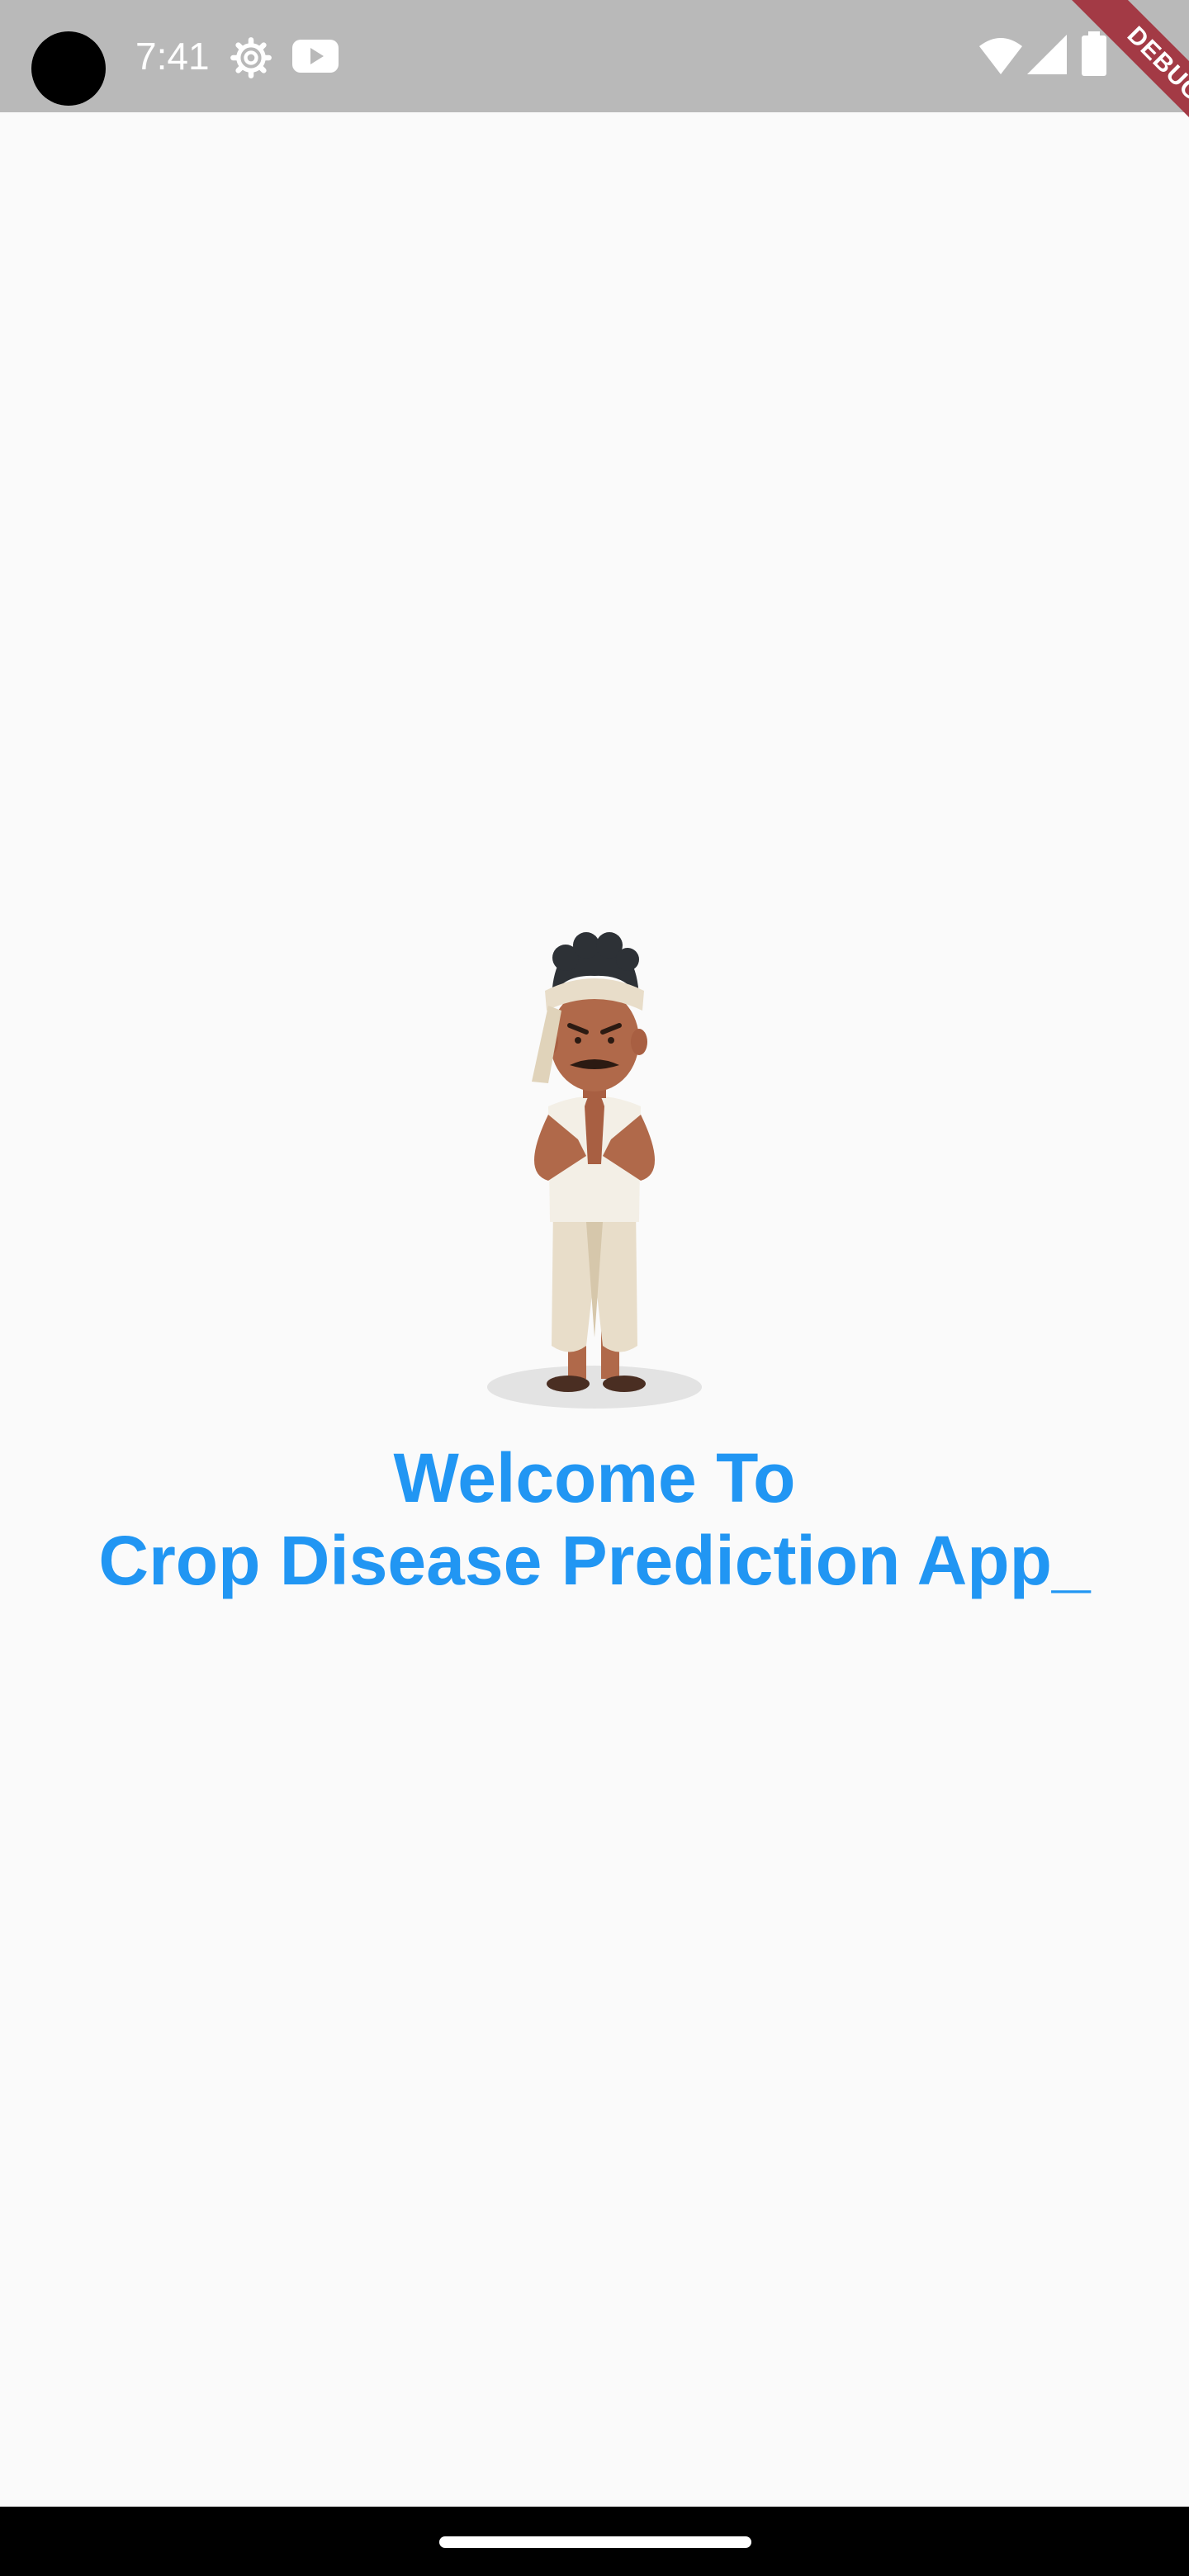 The image size is (1189, 2576). What do you see at coordinates (68, 68) in the screenshot?
I see `camera-cutout` at bounding box center [68, 68].